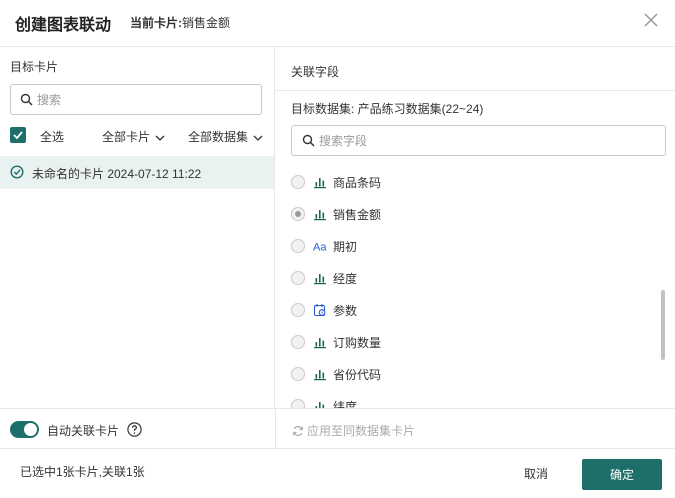  Describe the element at coordinates (30, 429) in the screenshot. I see `toggle-knob` at that location.